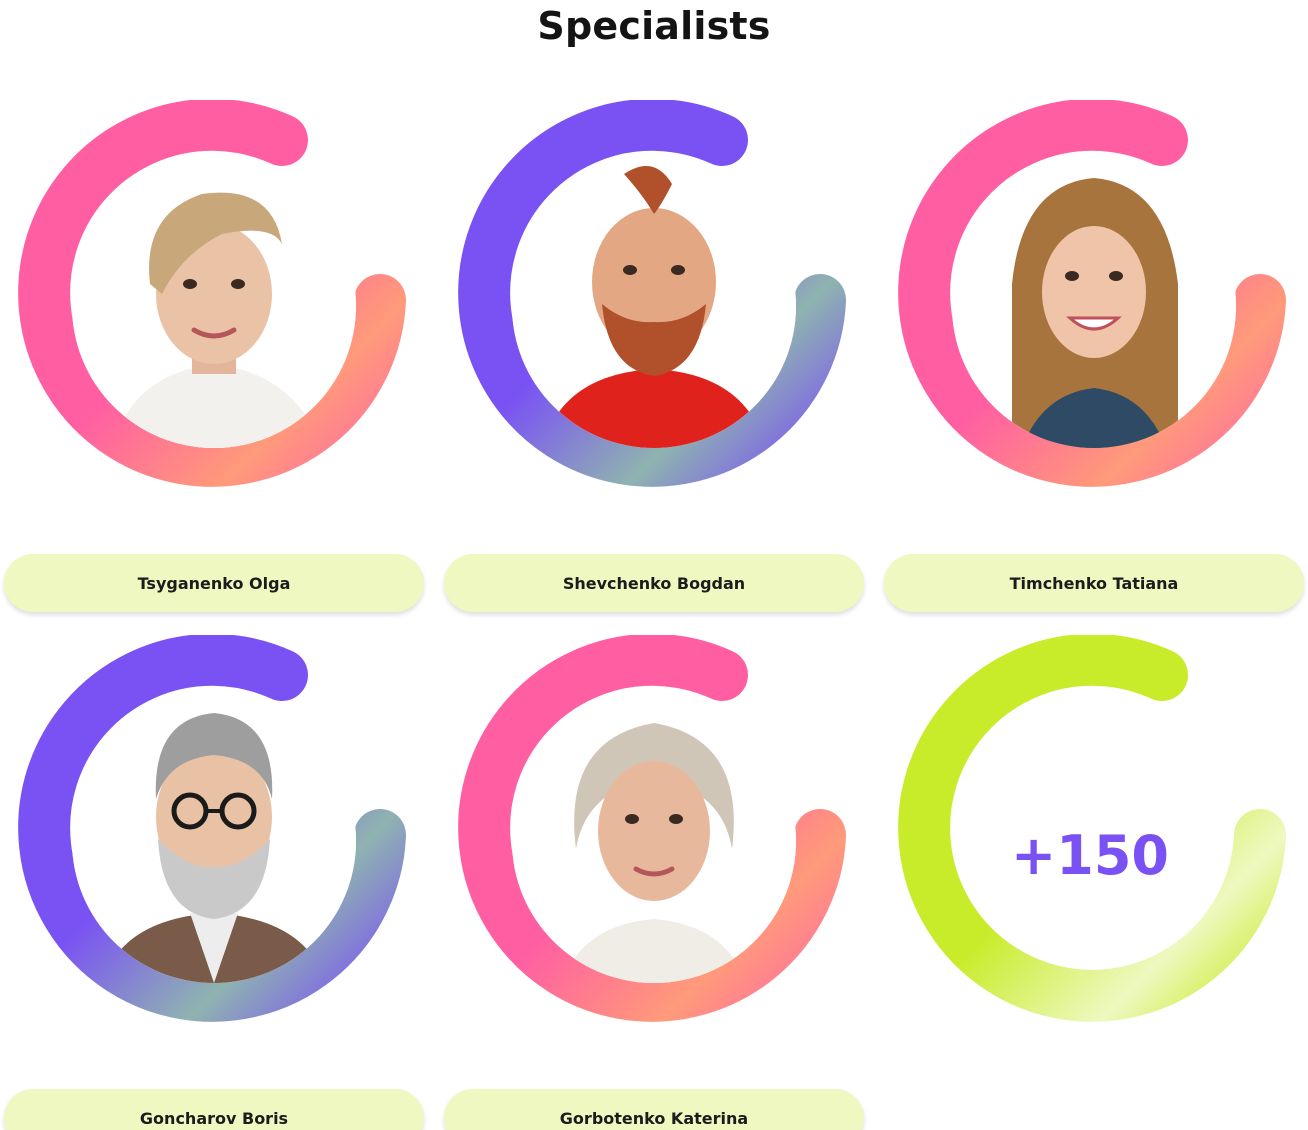 The image size is (1308, 1130). I want to click on specialist-card: Goncharov Boris, so click(212, 882).